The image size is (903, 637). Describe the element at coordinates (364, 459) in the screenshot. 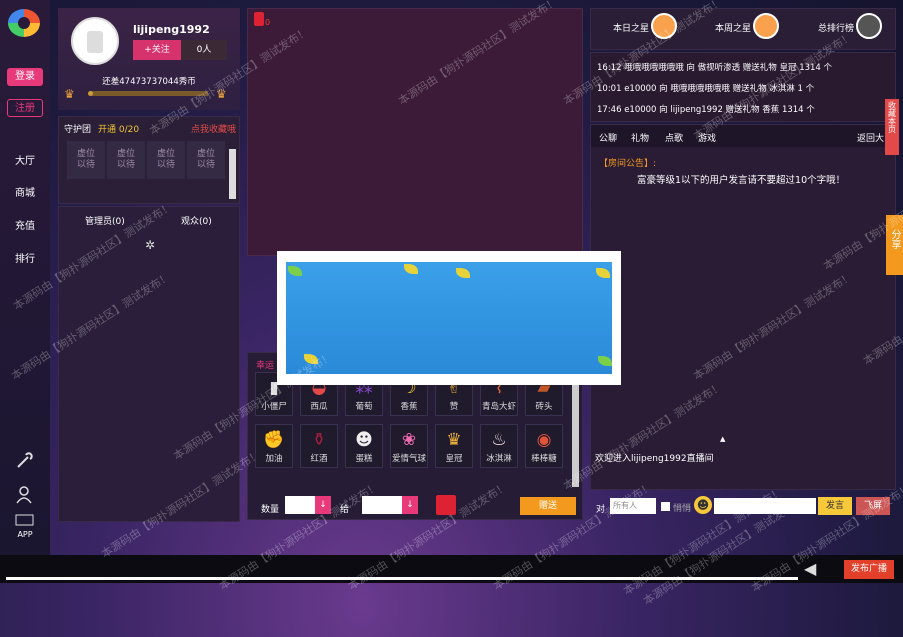

I see `gift-name: 蛋糕` at that location.